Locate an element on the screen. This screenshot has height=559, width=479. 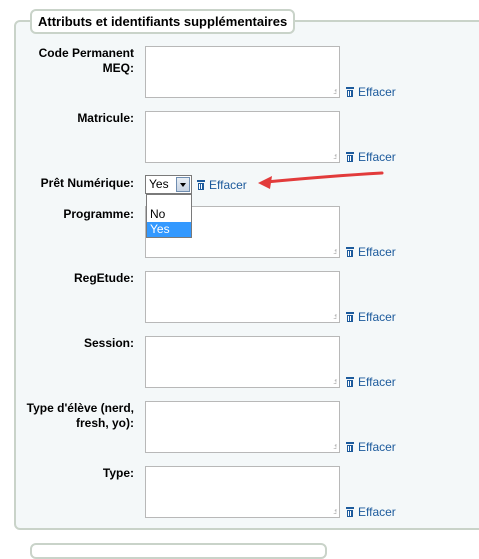
select-dropdown-list: No Yes is located at coordinates (169, 216).